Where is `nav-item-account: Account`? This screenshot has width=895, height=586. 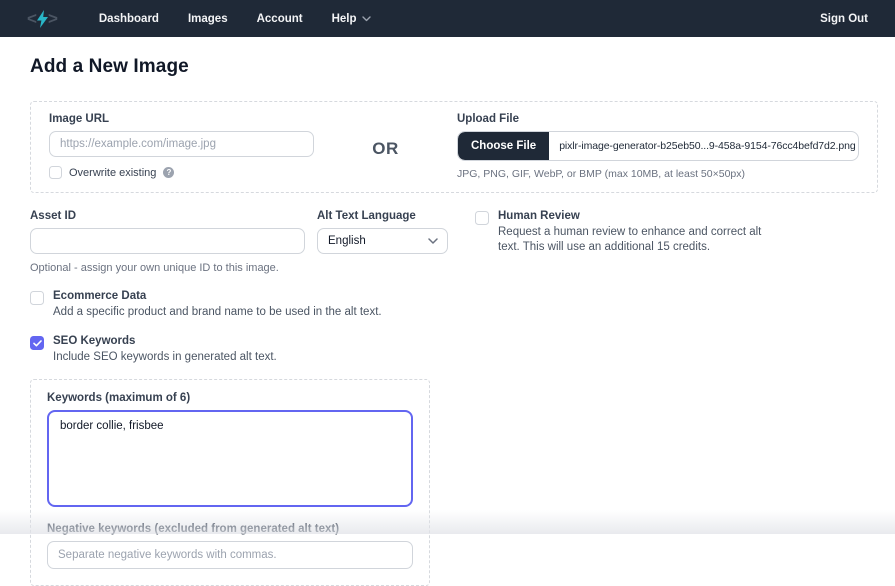 nav-item-account: Account is located at coordinates (280, 19).